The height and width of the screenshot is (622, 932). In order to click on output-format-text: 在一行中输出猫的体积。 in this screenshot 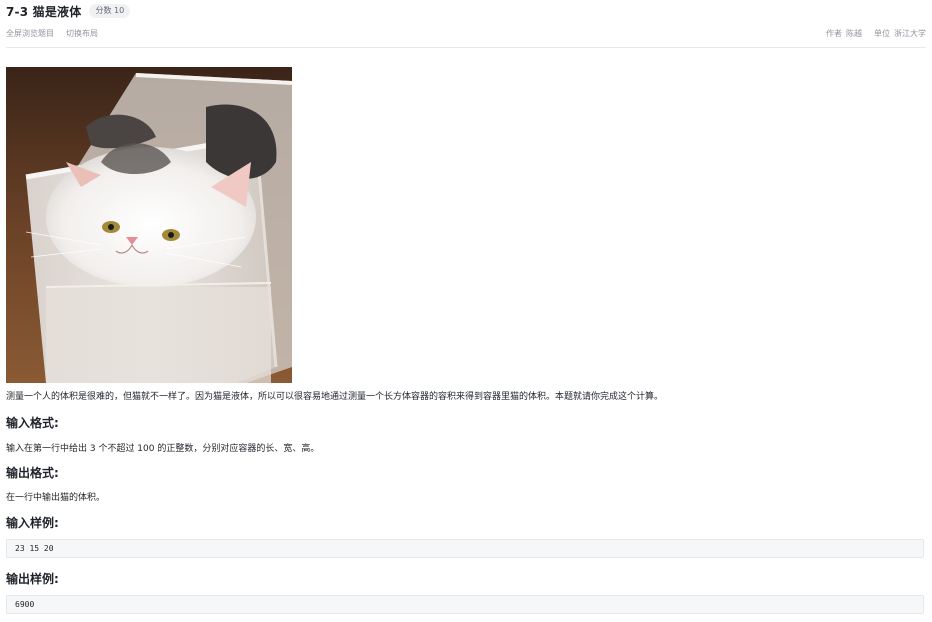, I will do `click(56, 498)`.